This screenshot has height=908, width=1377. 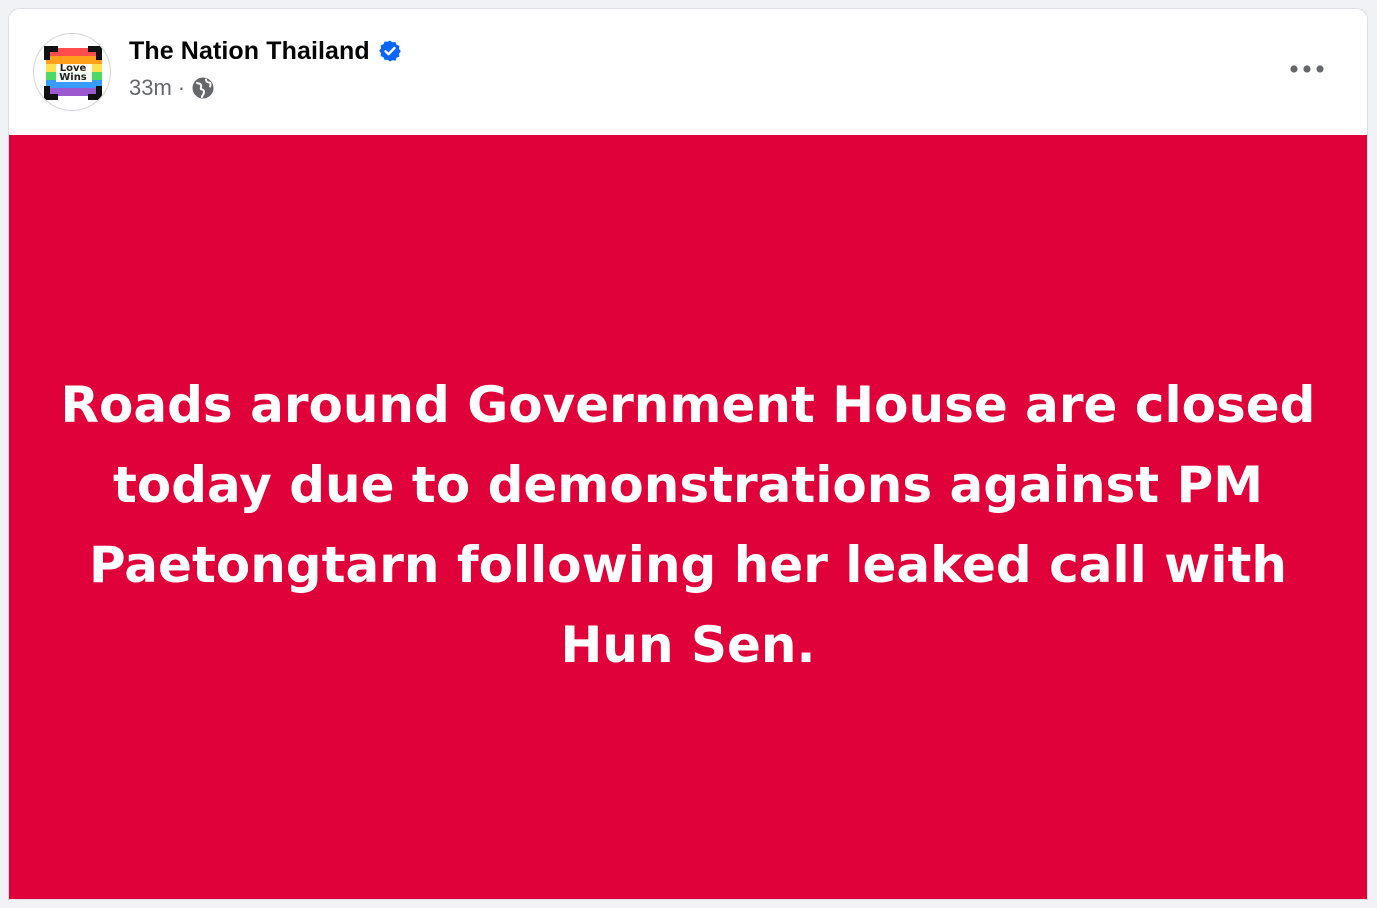 I want to click on globe-icon, so click(x=203, y=88).